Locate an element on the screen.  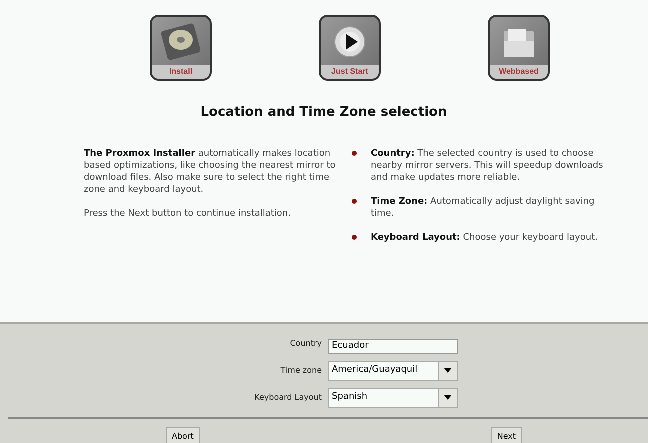
field-label: Time zone is located at coordinates (301, 370).